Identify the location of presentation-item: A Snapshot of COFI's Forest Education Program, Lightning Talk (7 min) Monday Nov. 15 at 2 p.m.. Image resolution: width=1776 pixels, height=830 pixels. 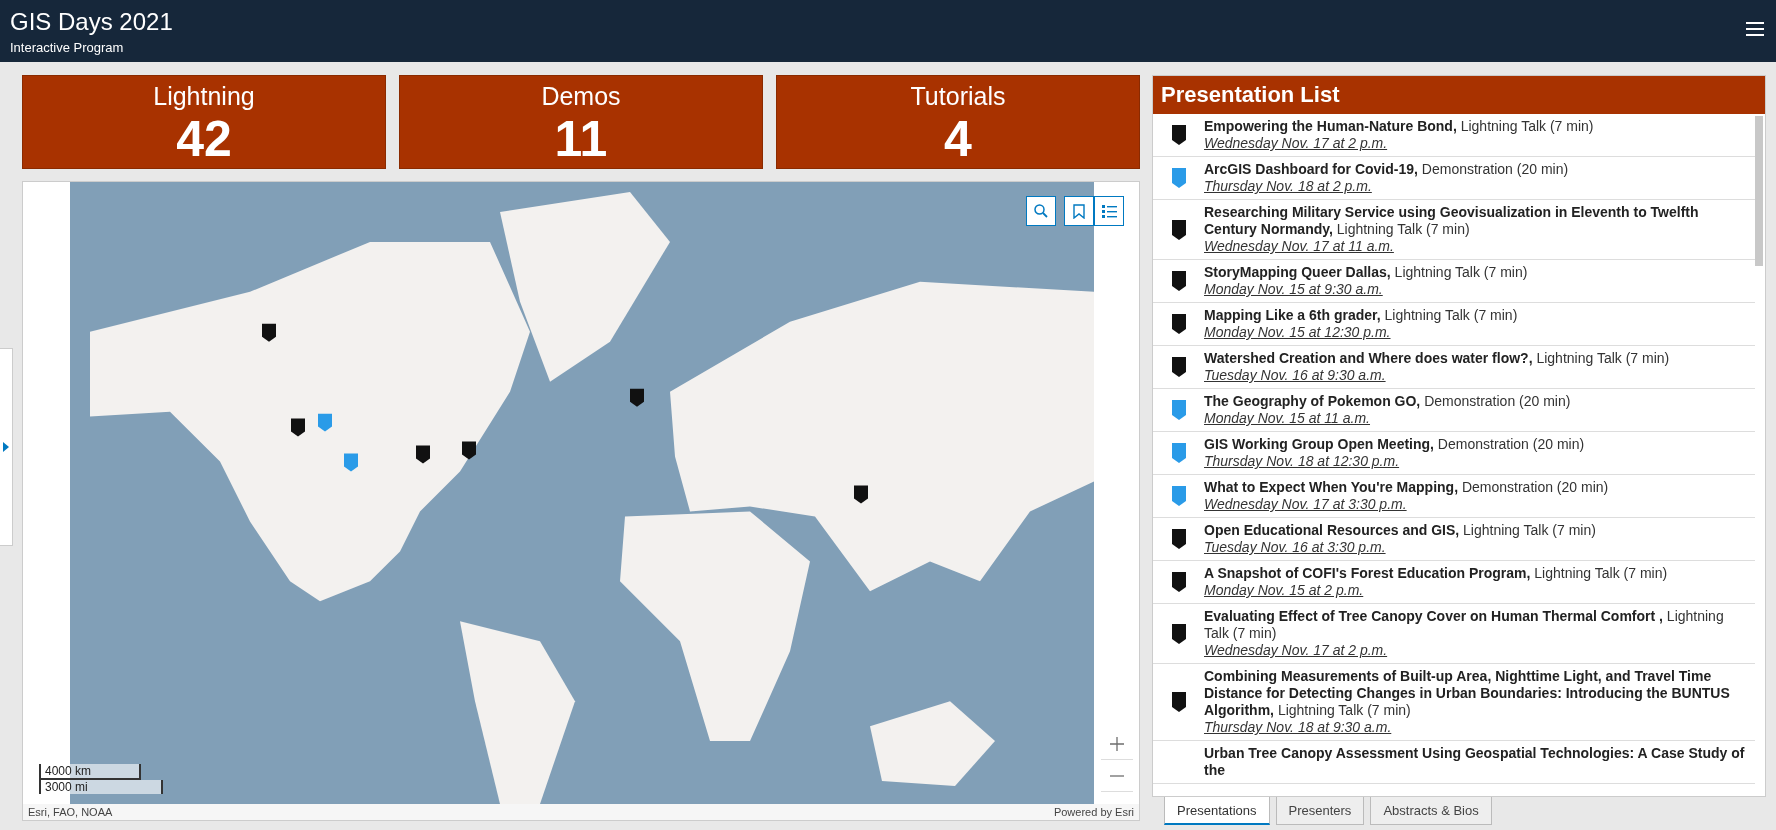
(1454, 582).